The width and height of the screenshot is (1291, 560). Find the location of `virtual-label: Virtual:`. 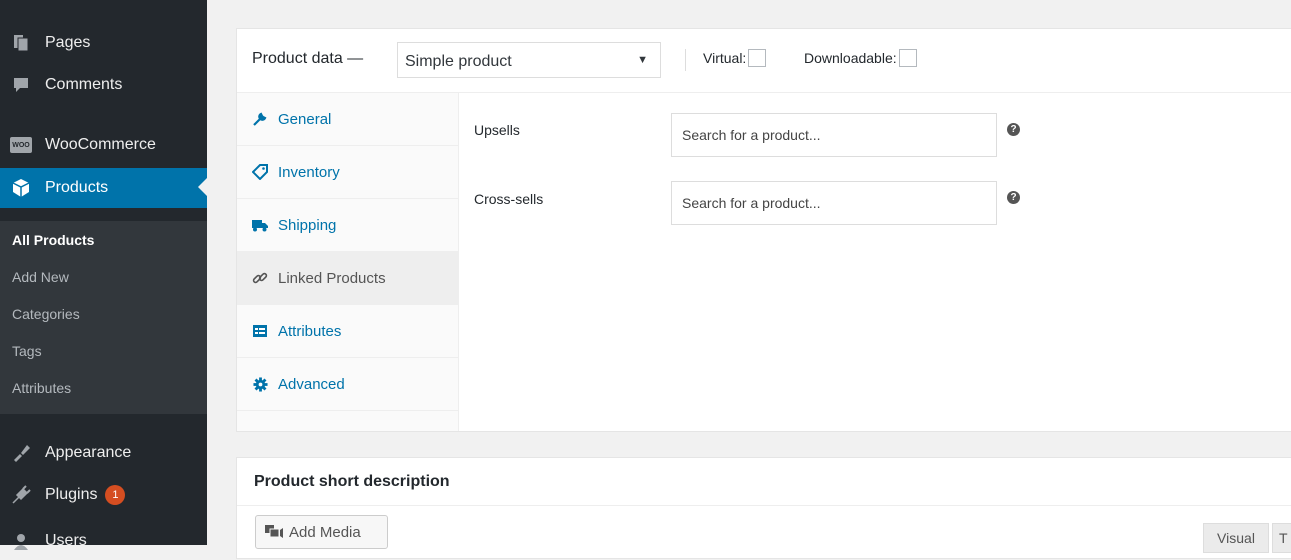

virtual-label: Virtual: is located at coordinates (725, 58).